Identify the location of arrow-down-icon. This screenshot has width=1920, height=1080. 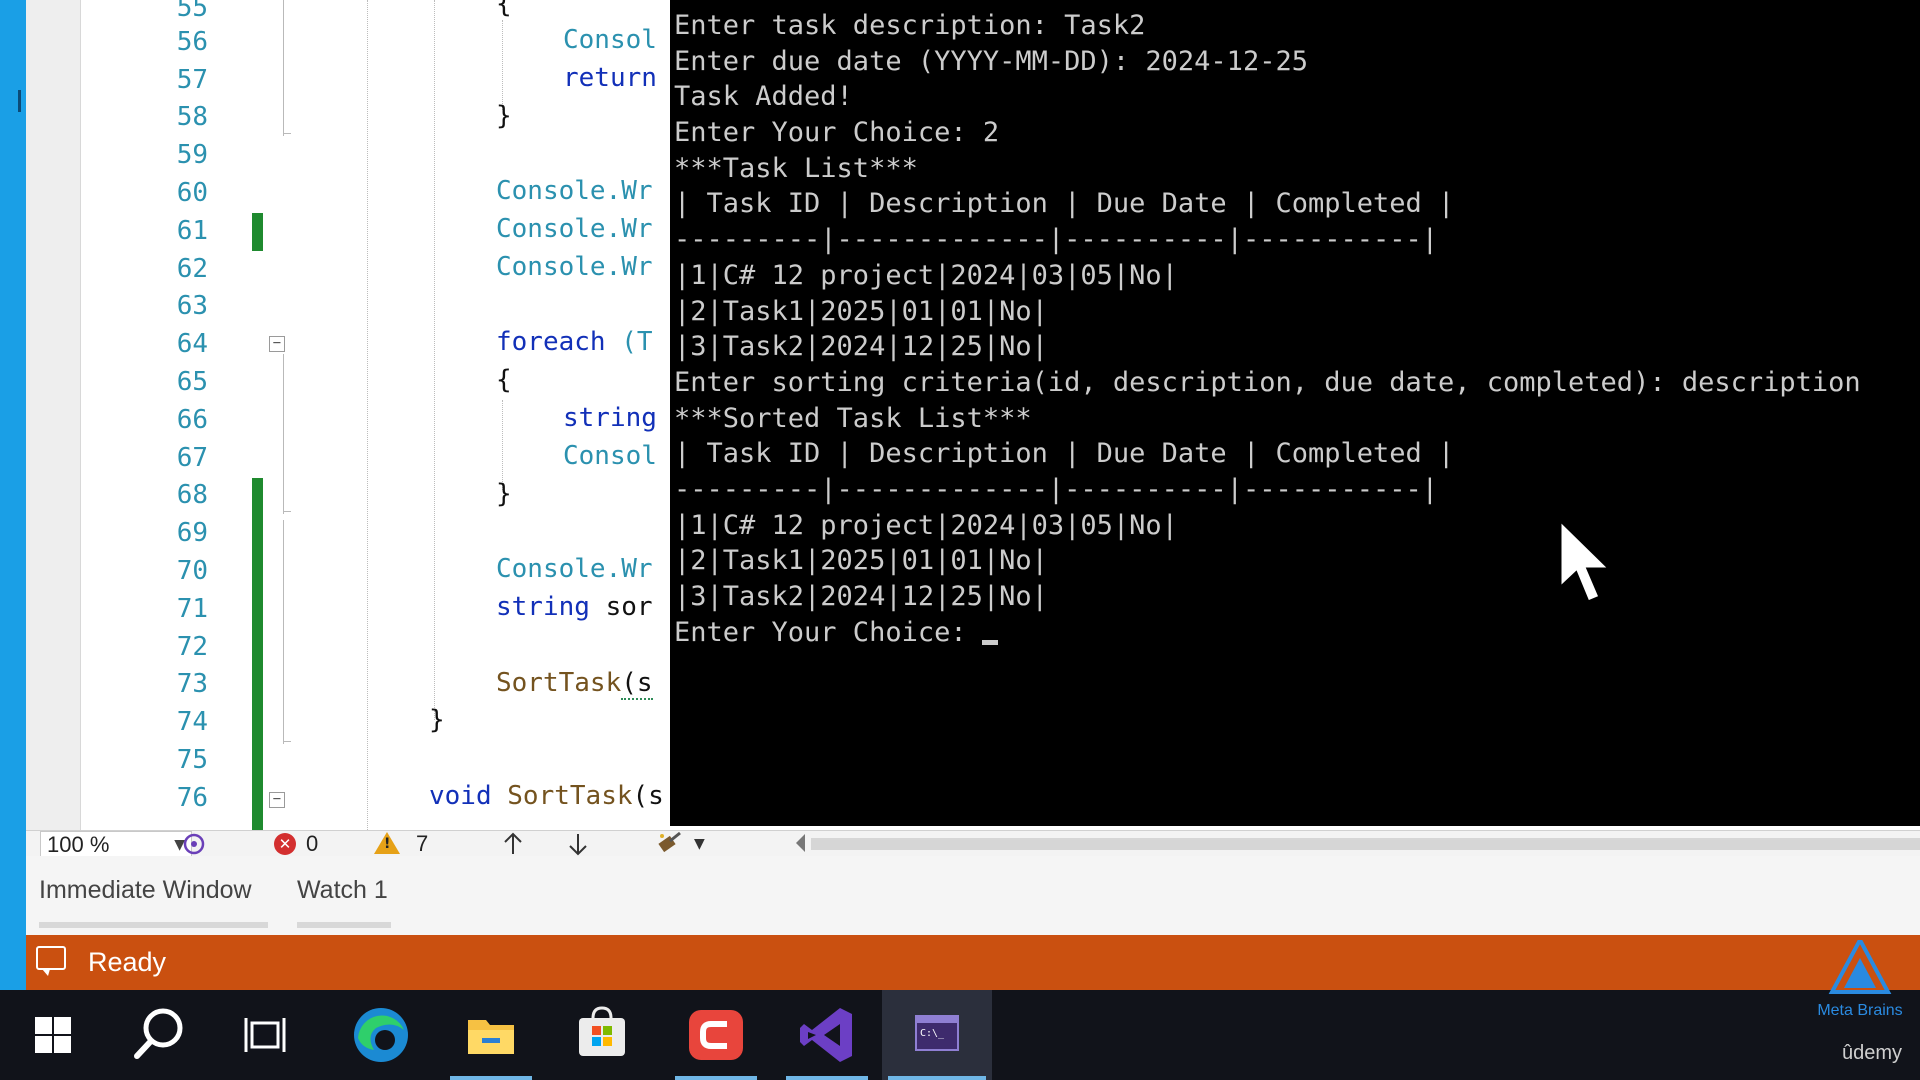
(578, 844).